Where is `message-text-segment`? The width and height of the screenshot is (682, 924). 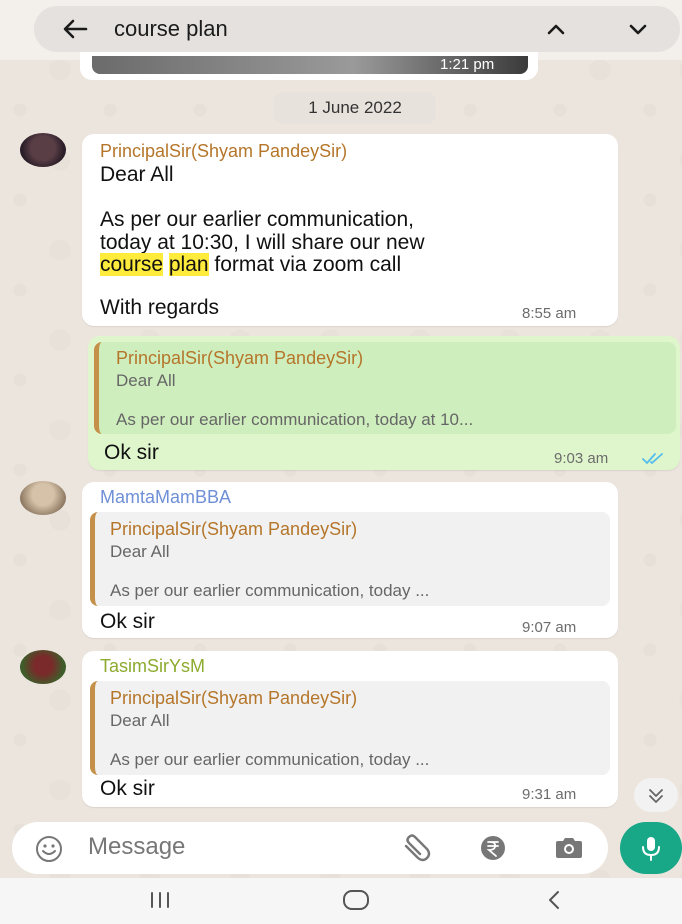 message-text-segment is located at coordinates (166, 264).